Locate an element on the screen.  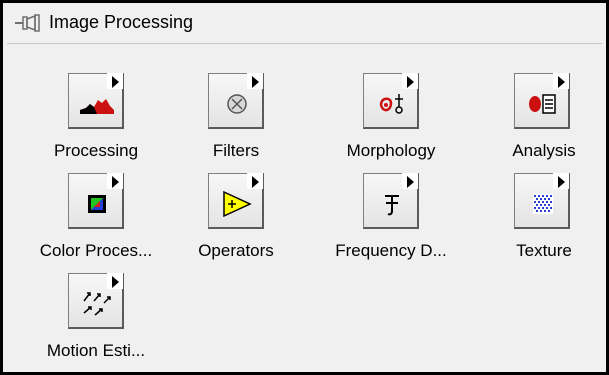
palette-item-label: Texture is located at coordinates (544, 250).